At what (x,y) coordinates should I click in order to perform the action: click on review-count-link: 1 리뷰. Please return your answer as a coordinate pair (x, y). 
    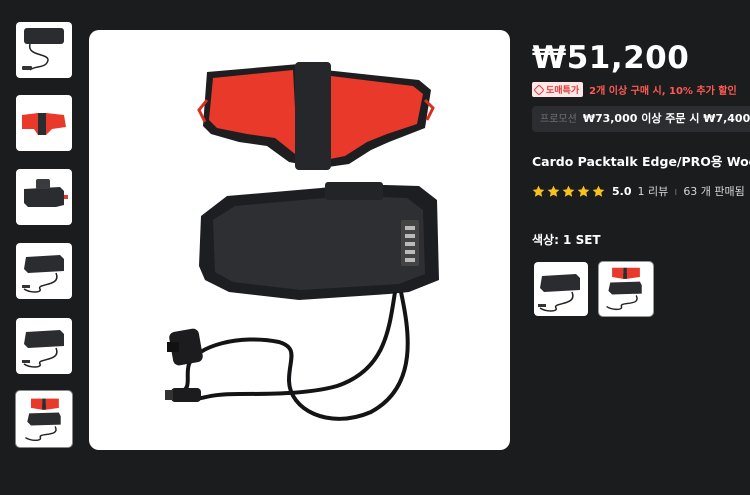
    Looking at the image, I should click on (653, 191).